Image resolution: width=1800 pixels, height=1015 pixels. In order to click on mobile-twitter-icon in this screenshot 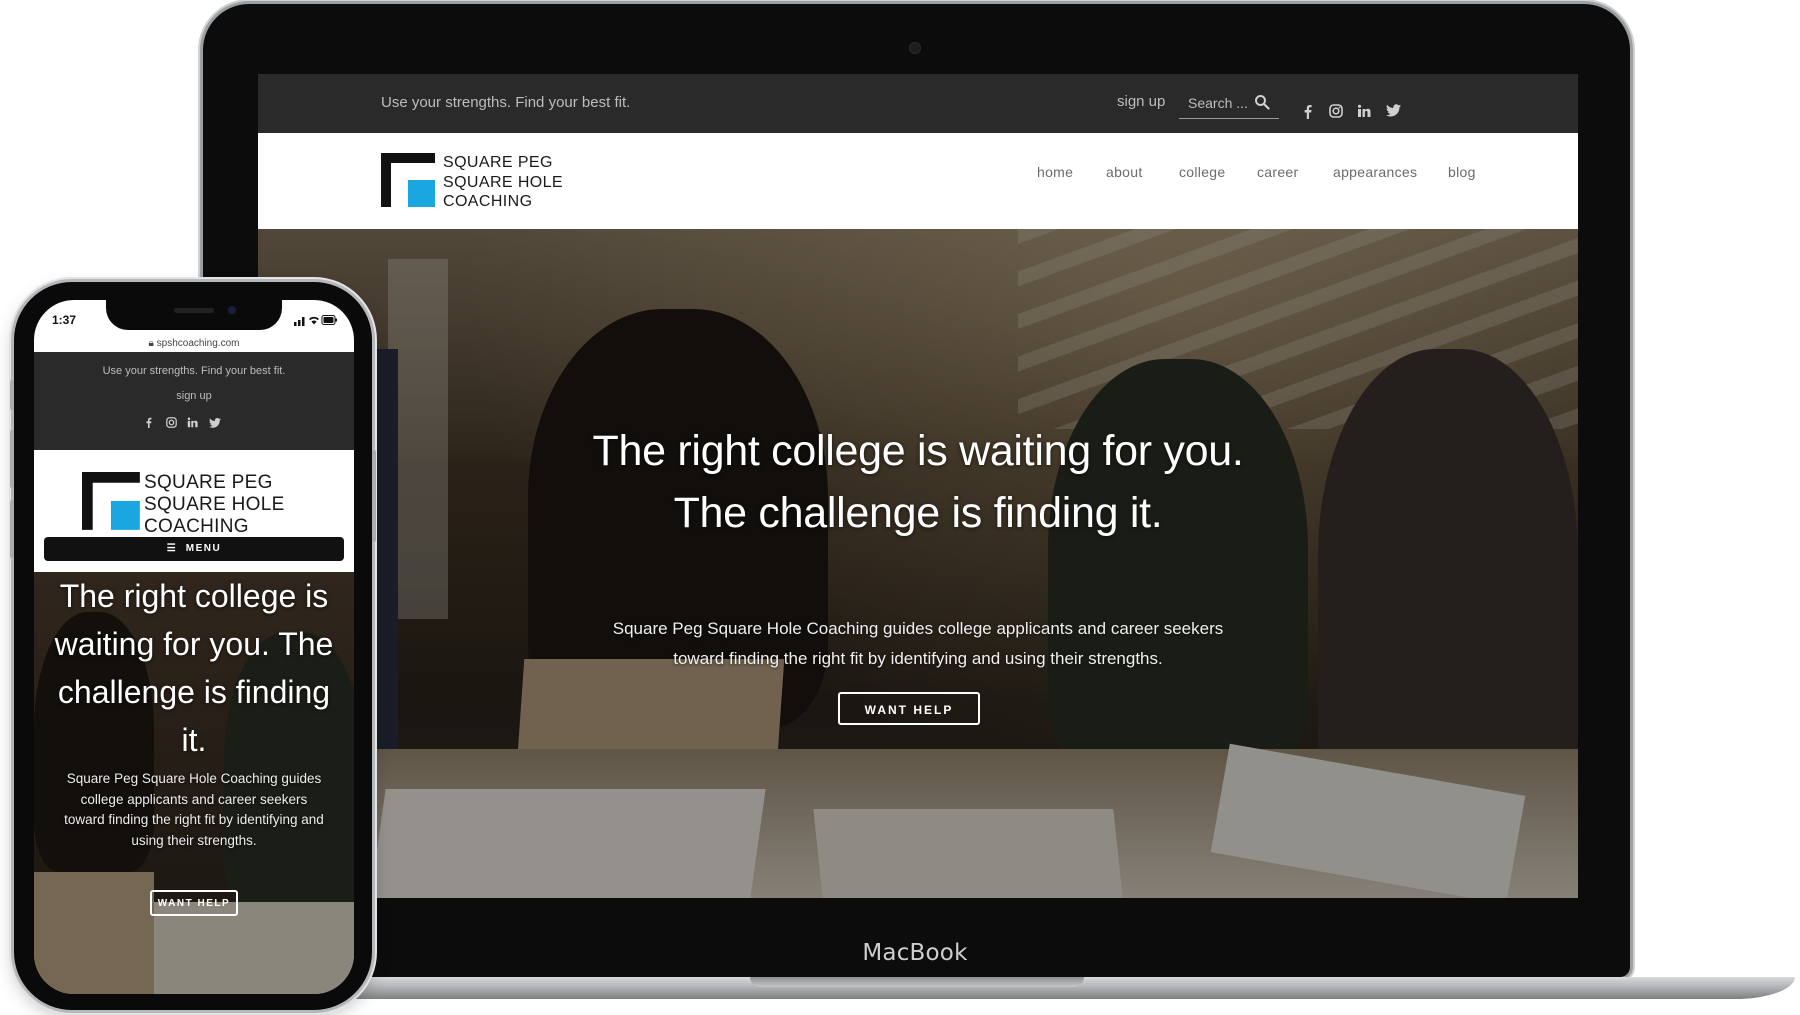, I will do `click(215, 424)`.